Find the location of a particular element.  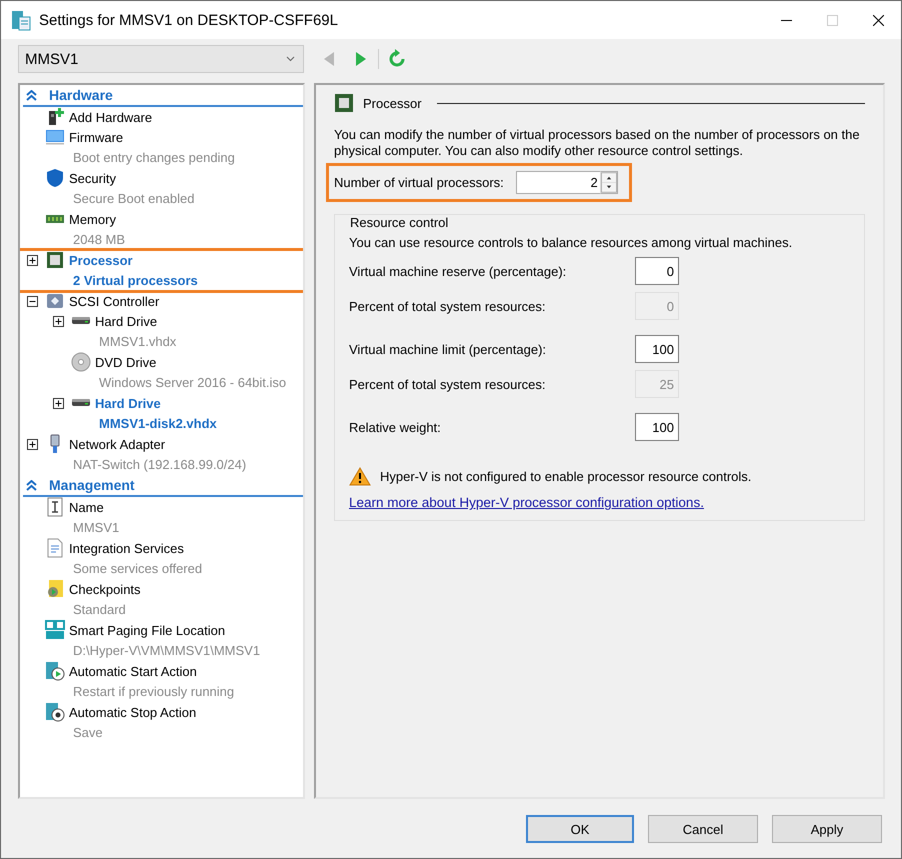

tree-item-detail: Secure Boot enabled is located at coordinates (134, 198).